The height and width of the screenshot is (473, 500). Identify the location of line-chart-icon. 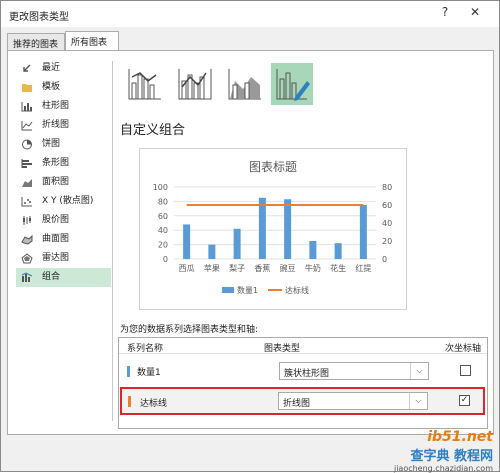
(27, 126).